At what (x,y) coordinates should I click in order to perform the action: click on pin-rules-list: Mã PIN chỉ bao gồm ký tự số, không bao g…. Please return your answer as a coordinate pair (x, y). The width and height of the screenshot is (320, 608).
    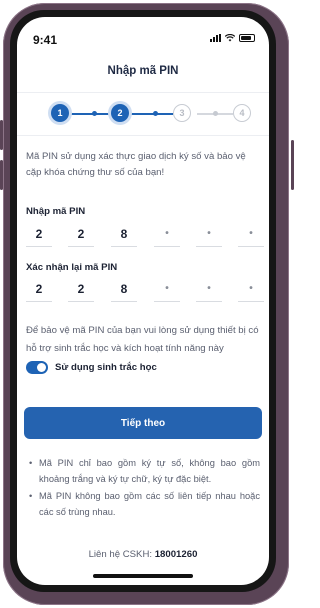
    Looking at the image, I should click on (143, 488).